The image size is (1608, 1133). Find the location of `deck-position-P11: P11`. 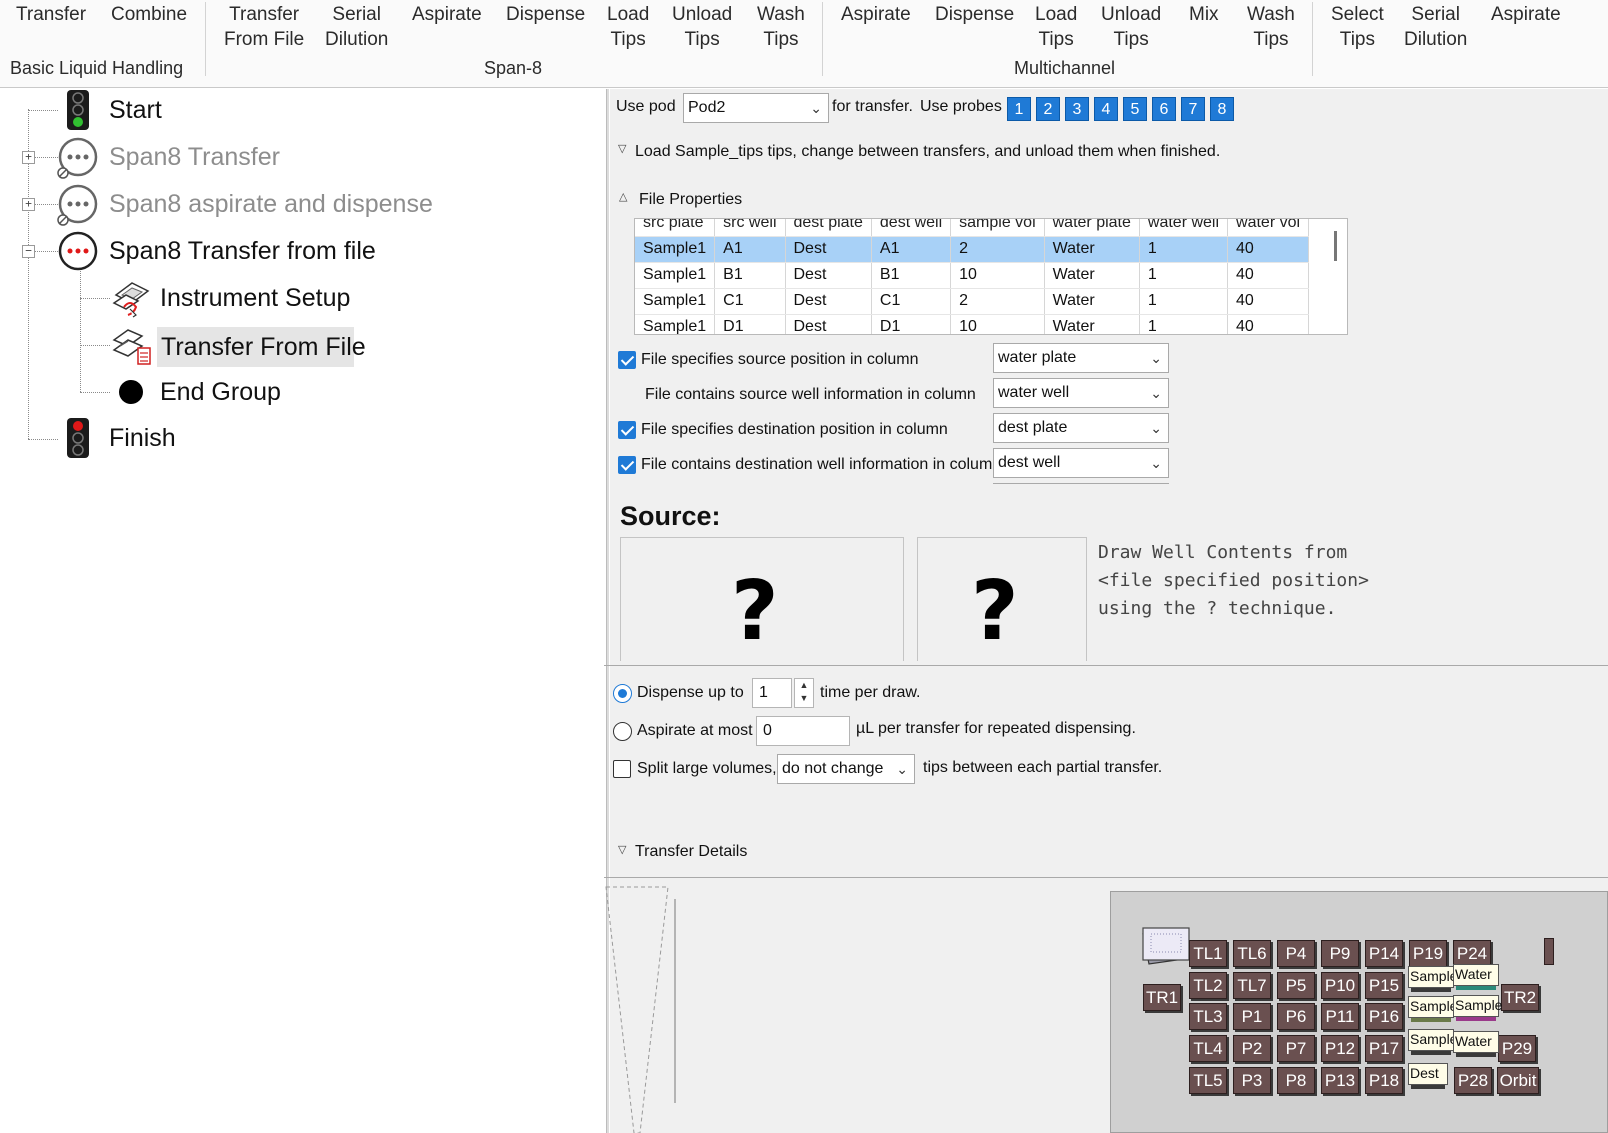

deck-position-P11: P11 is located at coordinates (1340, 1016).